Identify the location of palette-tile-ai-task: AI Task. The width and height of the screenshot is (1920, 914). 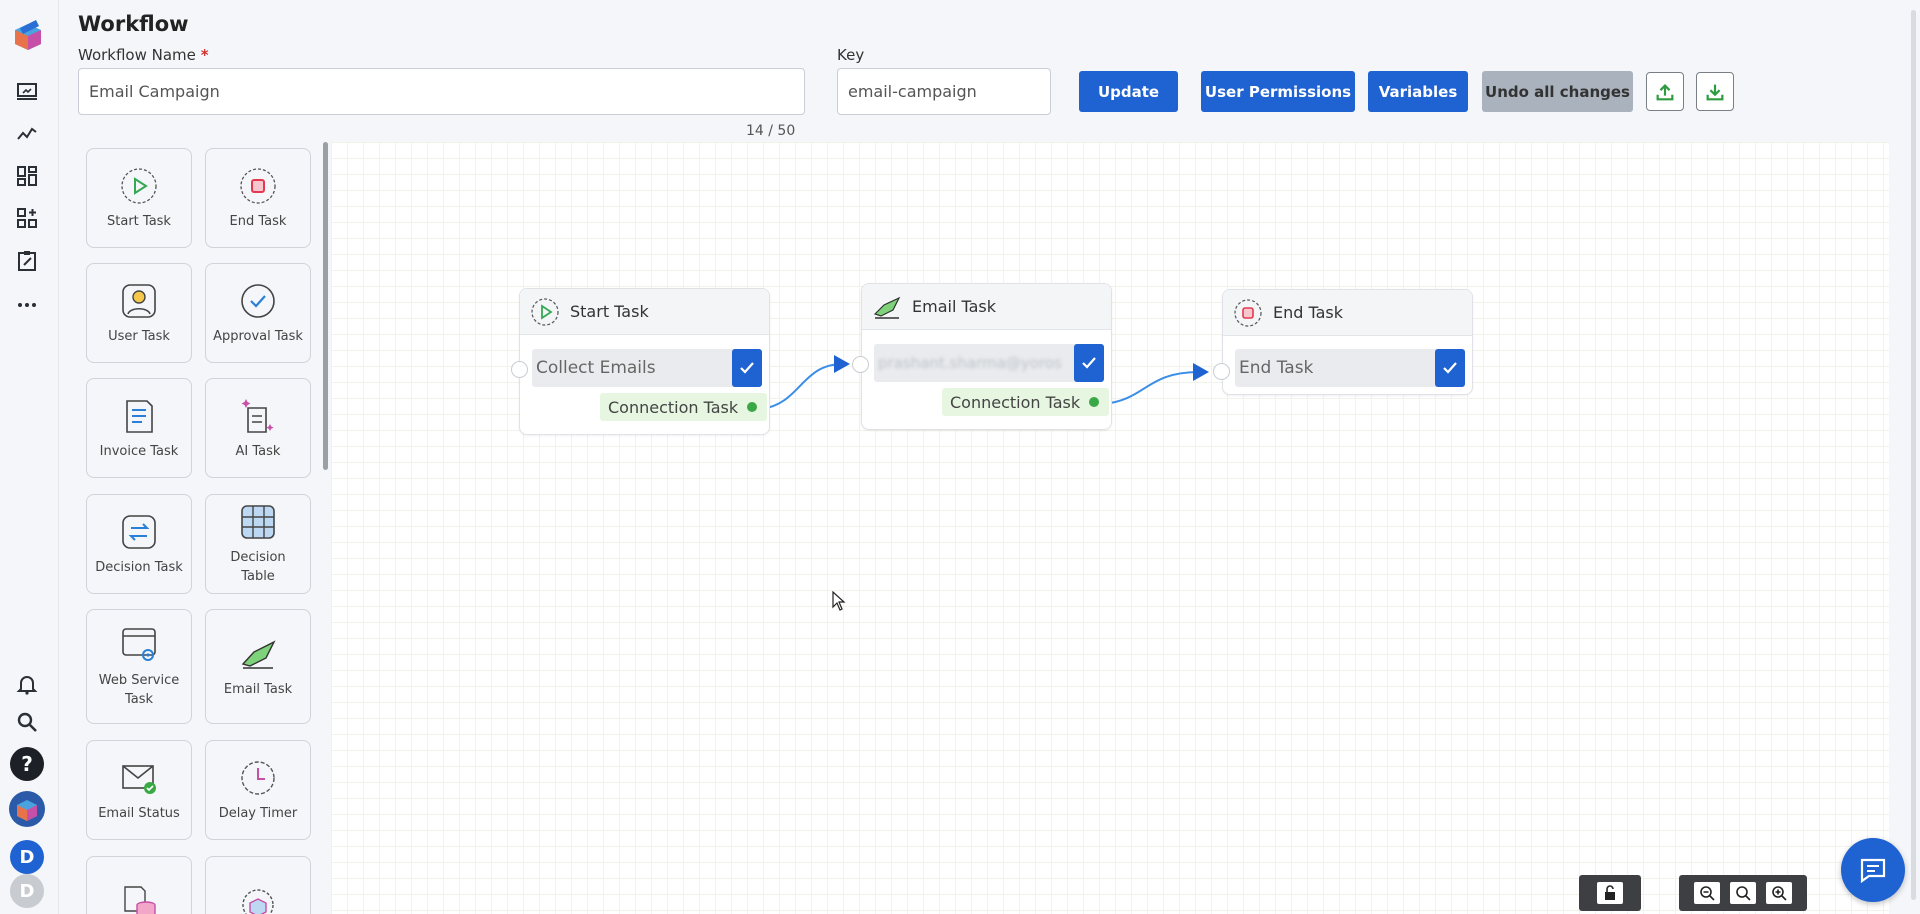
(258, 428).